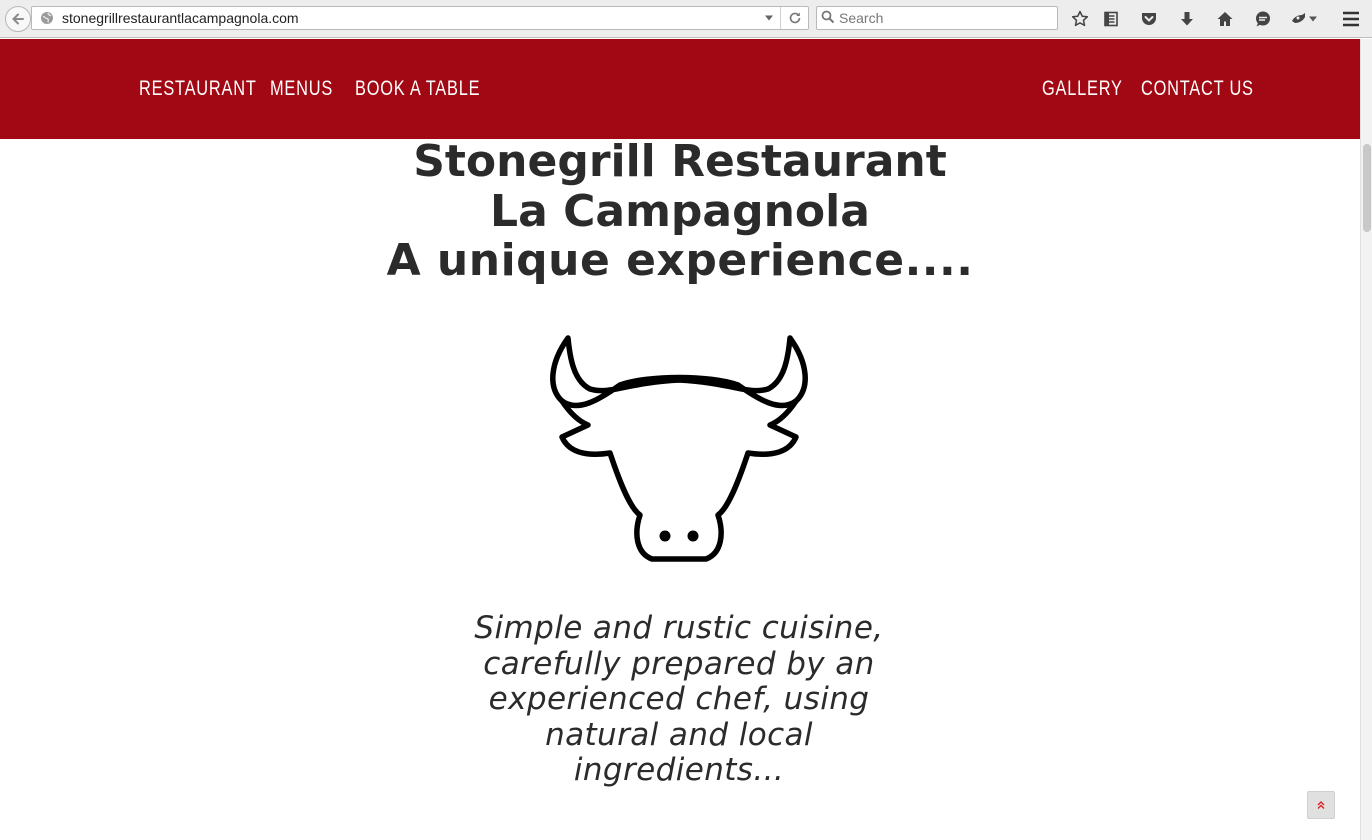  Describe the element at coordinates (1313, 19) in the screenshot. I see `extension-dropdown-icon` at that location.